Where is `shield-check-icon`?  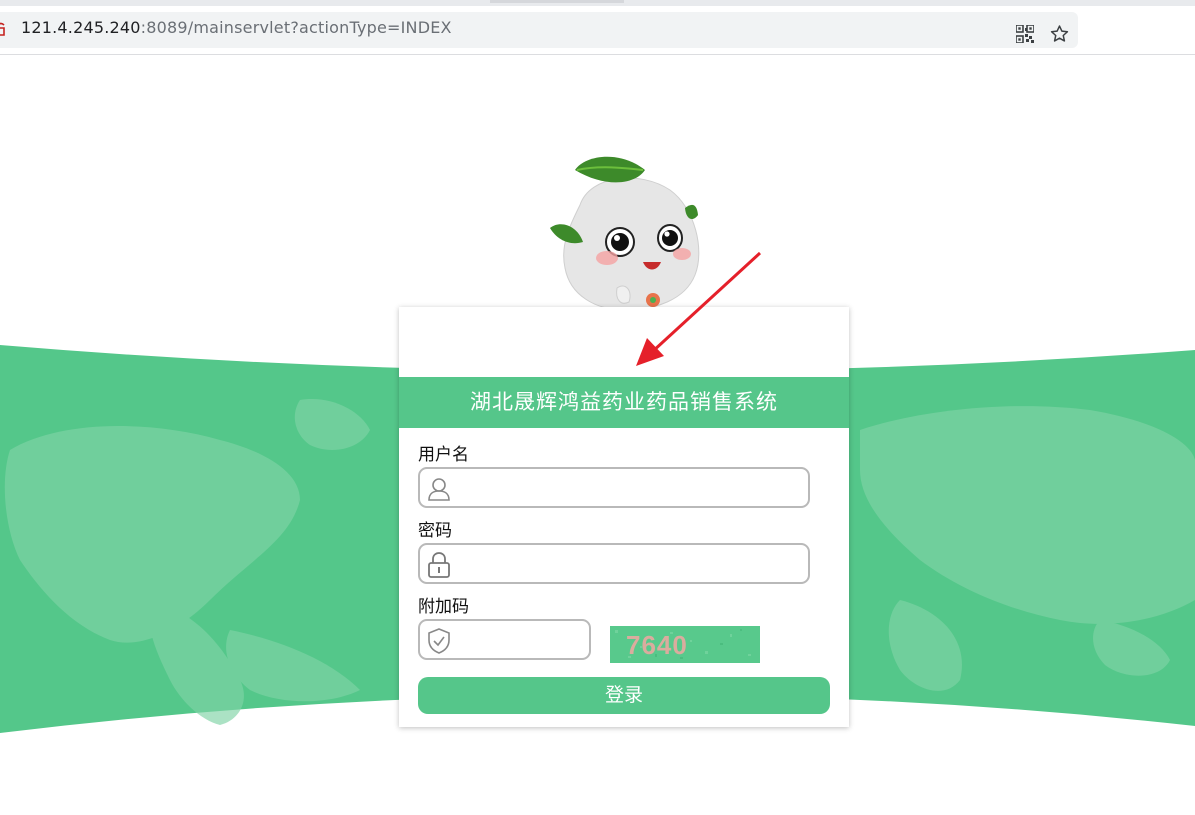 shield-check-icon is located at coordinates (439, 641).